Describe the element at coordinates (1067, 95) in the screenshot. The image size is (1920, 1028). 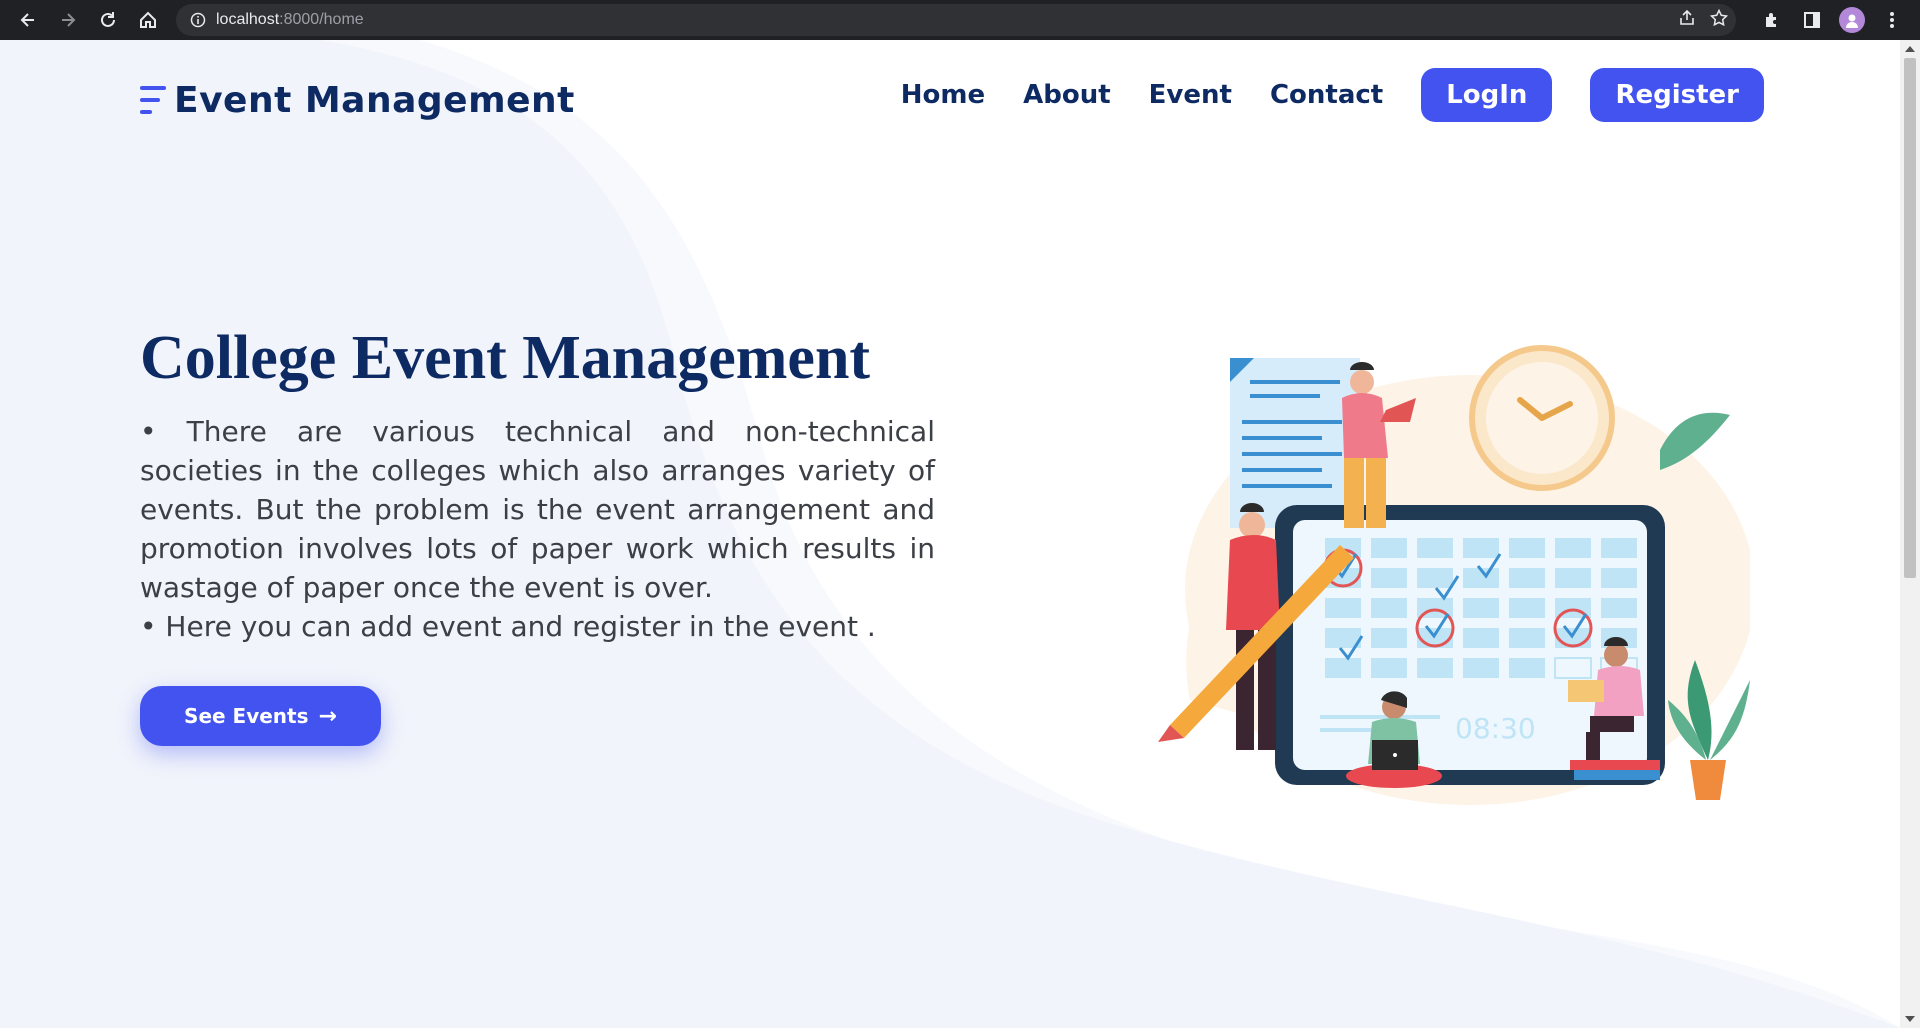
I see `nav-link-about: About` at that location.